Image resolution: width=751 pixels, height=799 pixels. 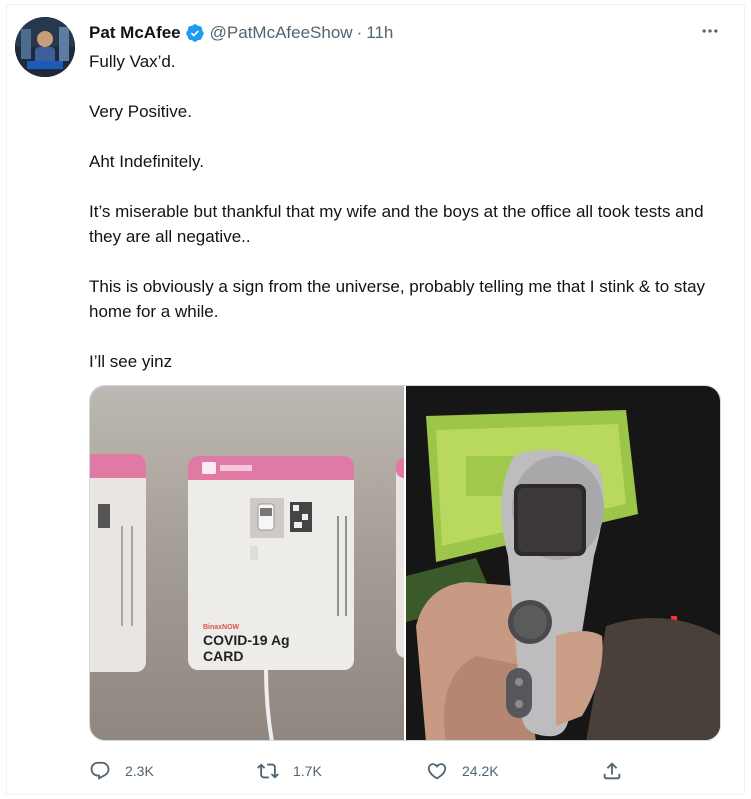 What do you see at coordinates (45, 47) in the screenshot?
I see `avatar` at bounding box center [45, 47].